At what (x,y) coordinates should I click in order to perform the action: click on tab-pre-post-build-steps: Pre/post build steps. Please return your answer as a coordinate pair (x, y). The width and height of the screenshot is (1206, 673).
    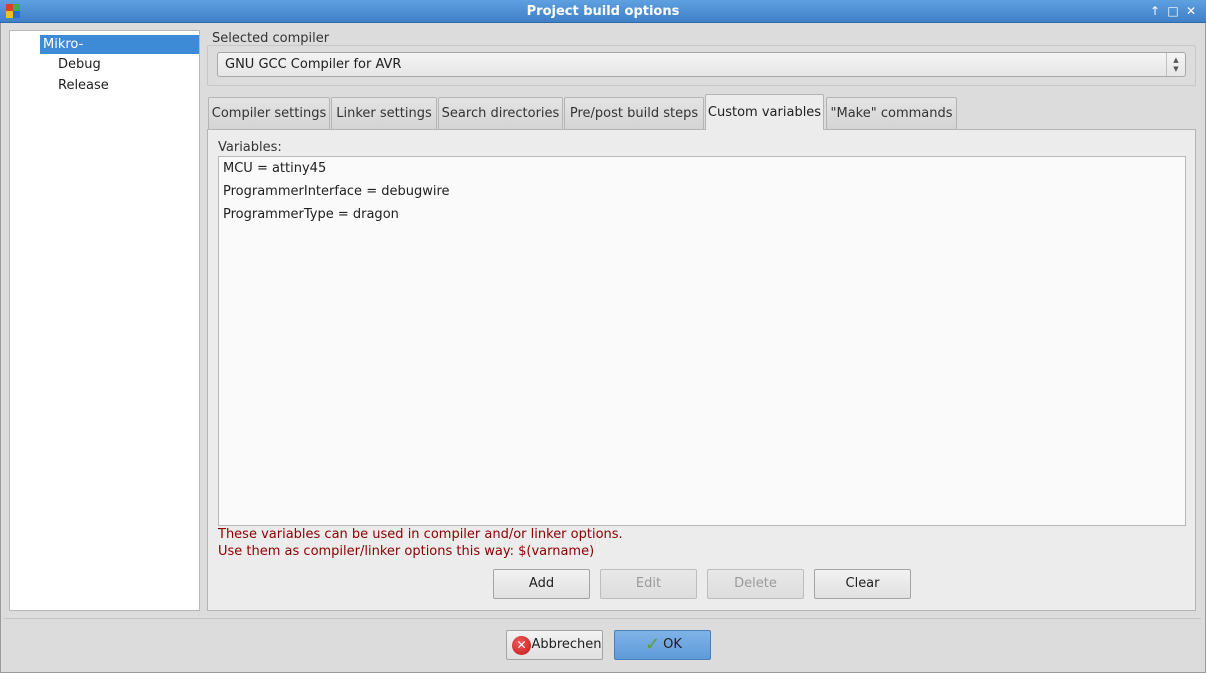
    Looking at the image, I should click on (634, 113).